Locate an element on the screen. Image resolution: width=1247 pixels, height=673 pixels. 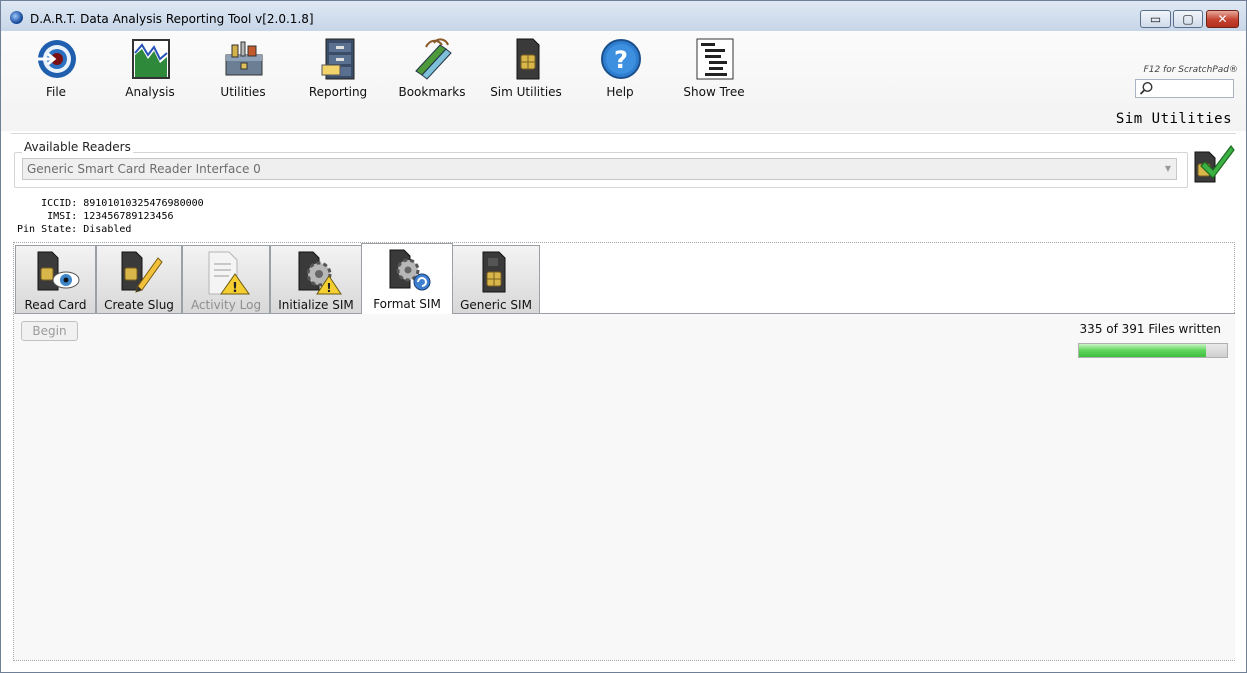
reader-select-value: Generic Smart Card Reader Interface 0 is located at coordinates (144, 169).